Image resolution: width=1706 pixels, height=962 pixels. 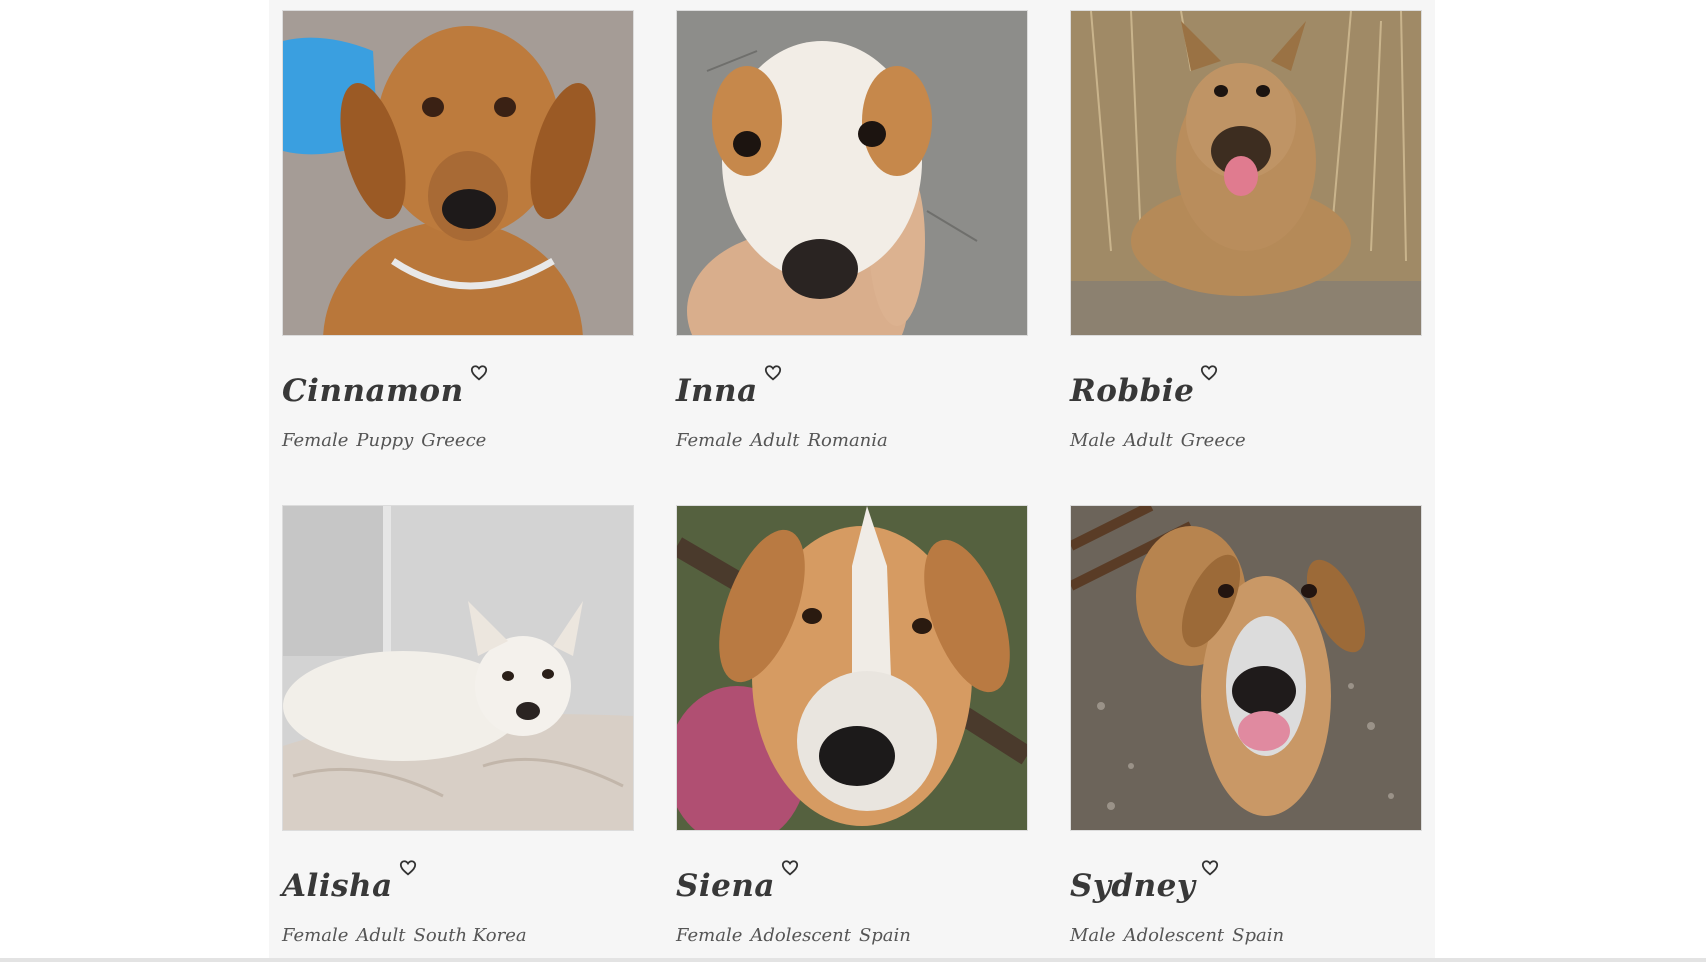 What do you see at coordinates (852, 935) in the screenshot?
I see `dog-meta: Female Adolescent Spain` at bounding box center [852, 935].